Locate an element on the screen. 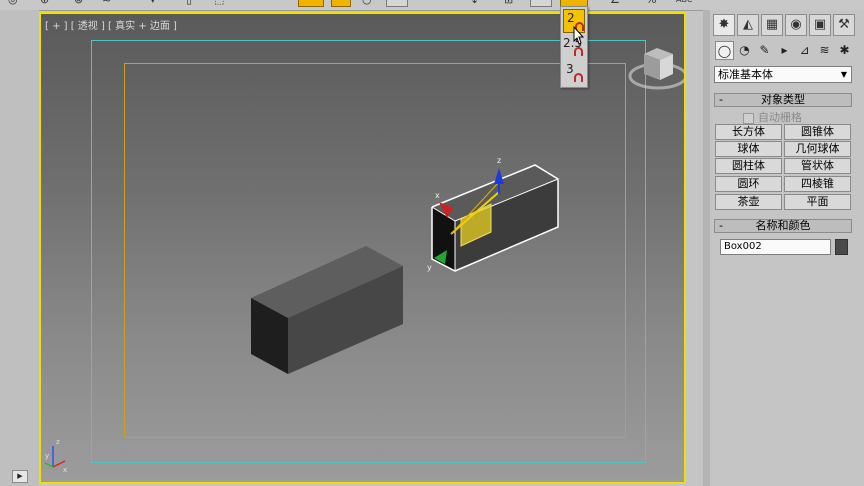  object-name-field: Box002 is located at coordinates (775, 247).